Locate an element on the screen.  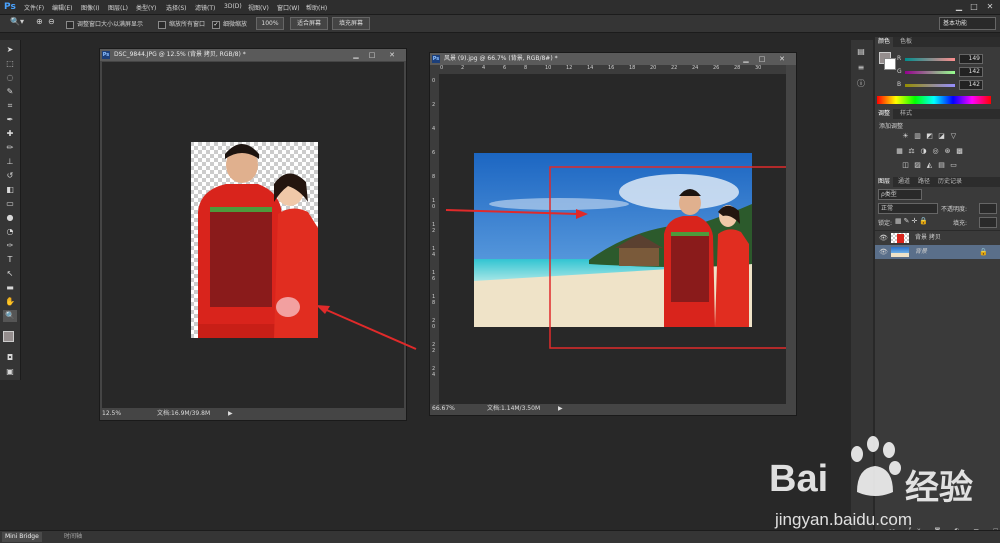
levels-icon: ▥ is located at coordinates (917, 136).